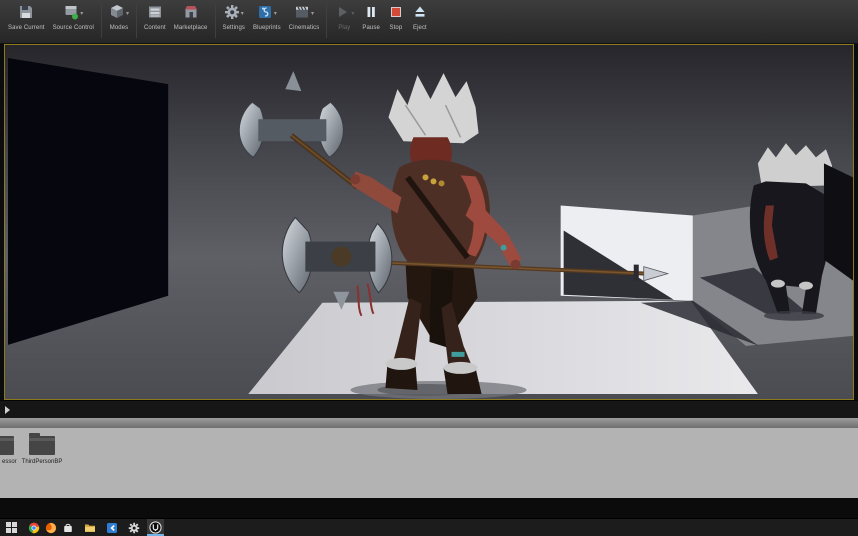 The height and width of the screenshot is (536, 858). I want to click on pause-button: Pause, so click(371, 17).